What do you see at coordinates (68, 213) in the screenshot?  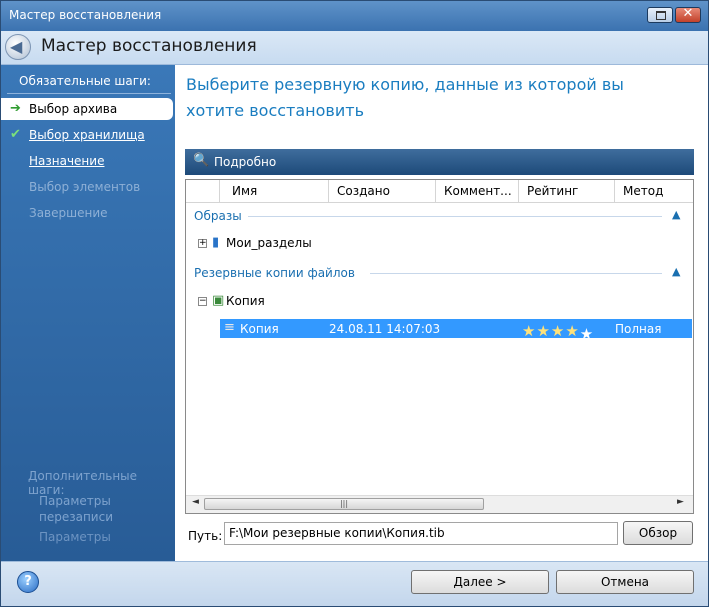 I see `step-label: Завершение` at bounding box center [68, 213].